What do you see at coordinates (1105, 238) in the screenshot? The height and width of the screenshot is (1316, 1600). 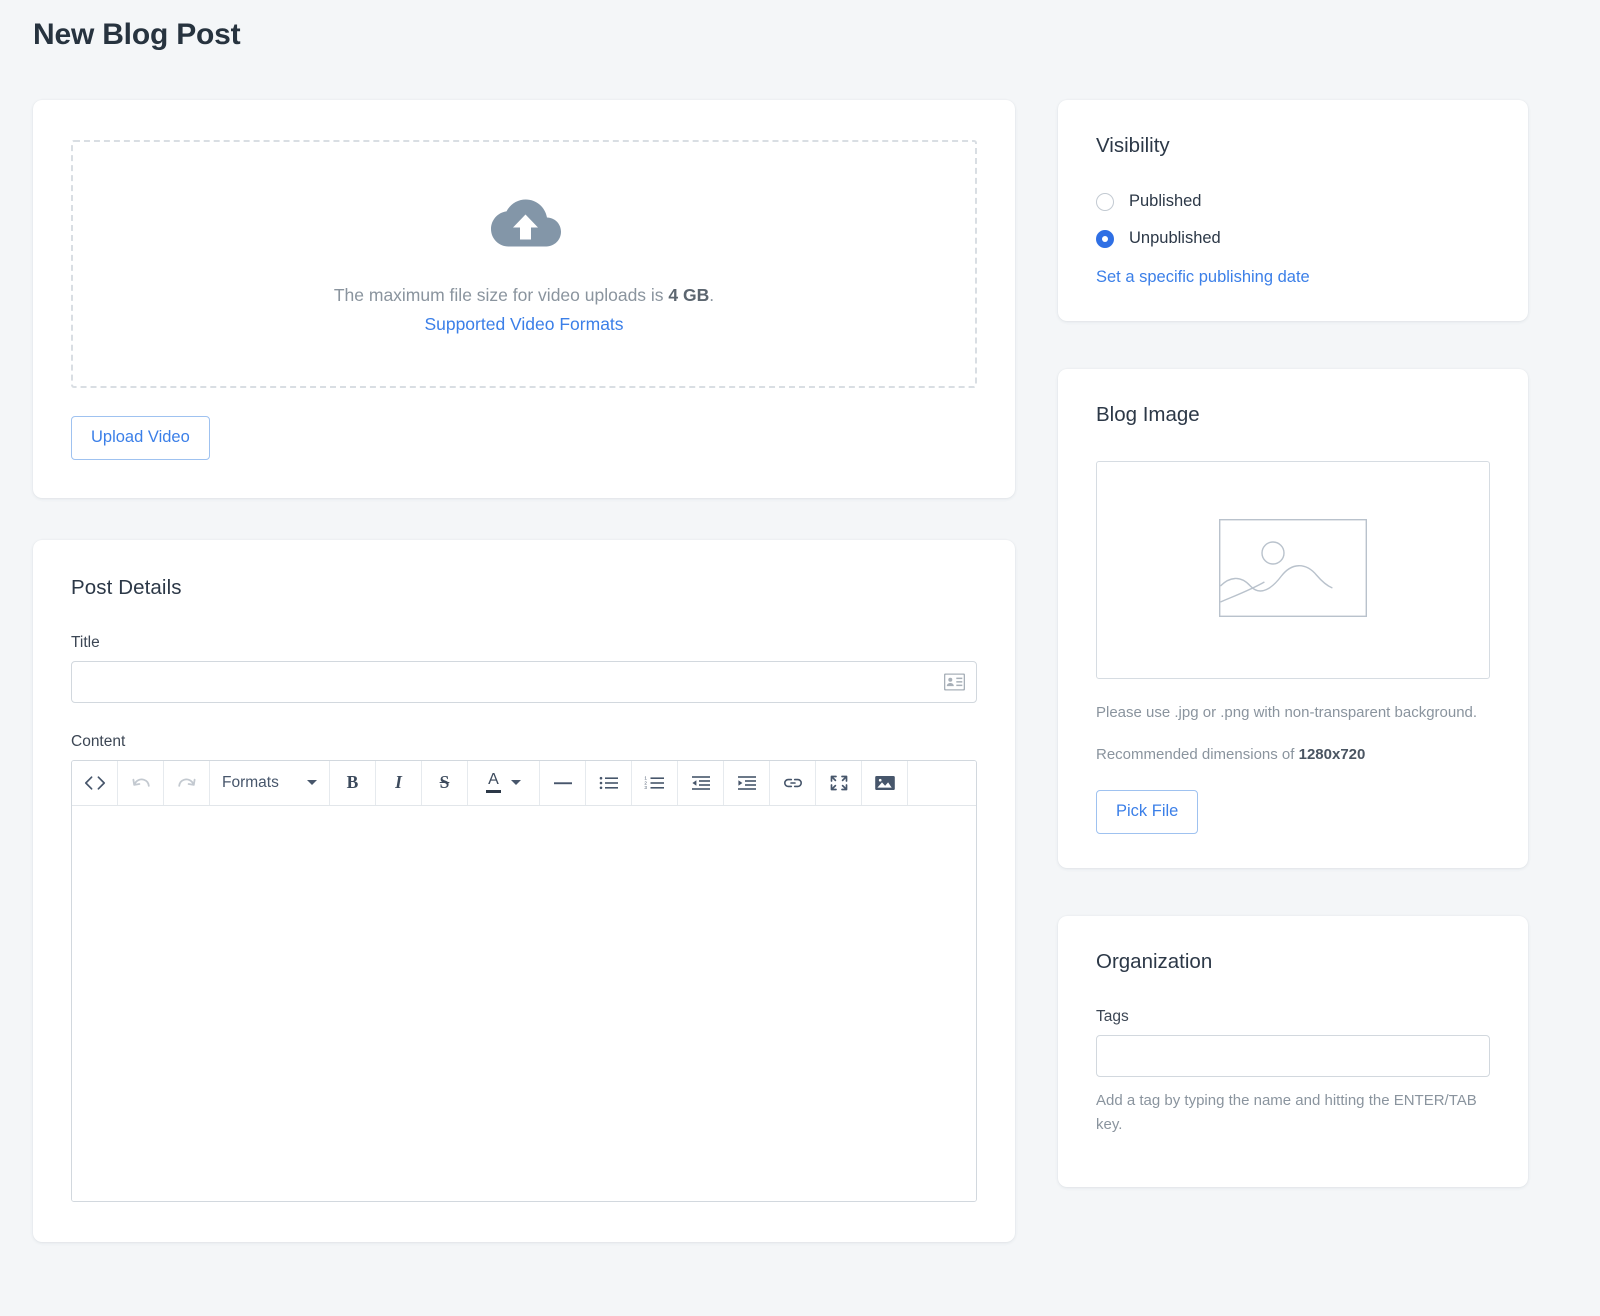 I see `radio-unpublished` at bounding box center [1105, 238].